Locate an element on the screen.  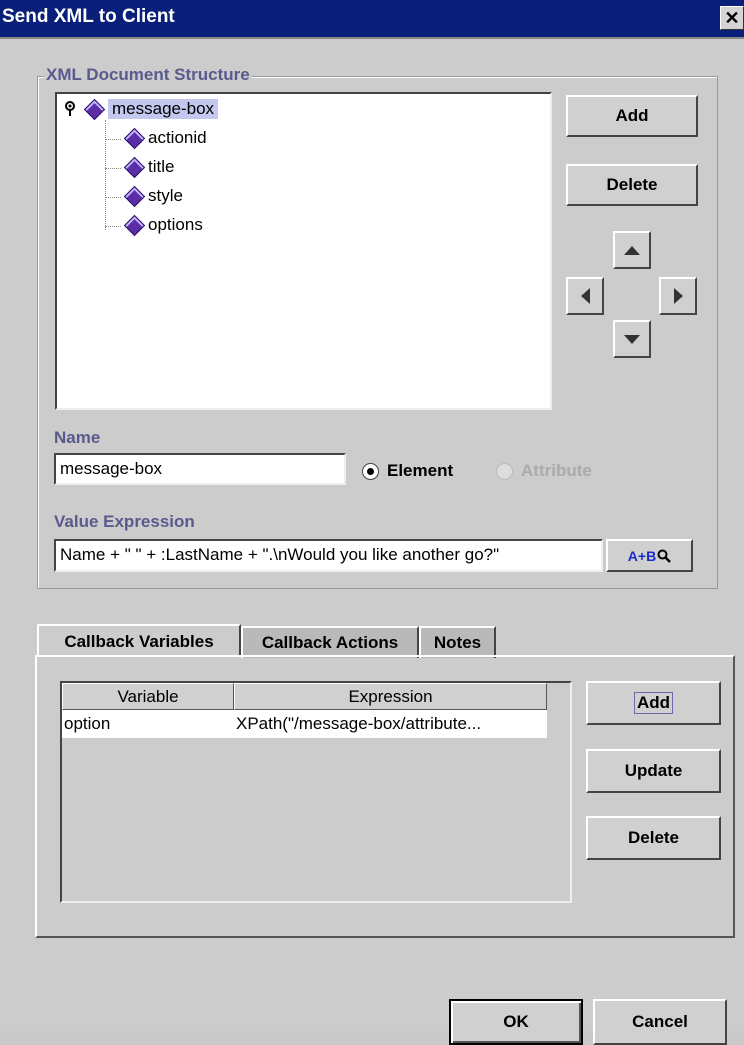
tree-root-node: message-box is located at coordinates (142, 109).